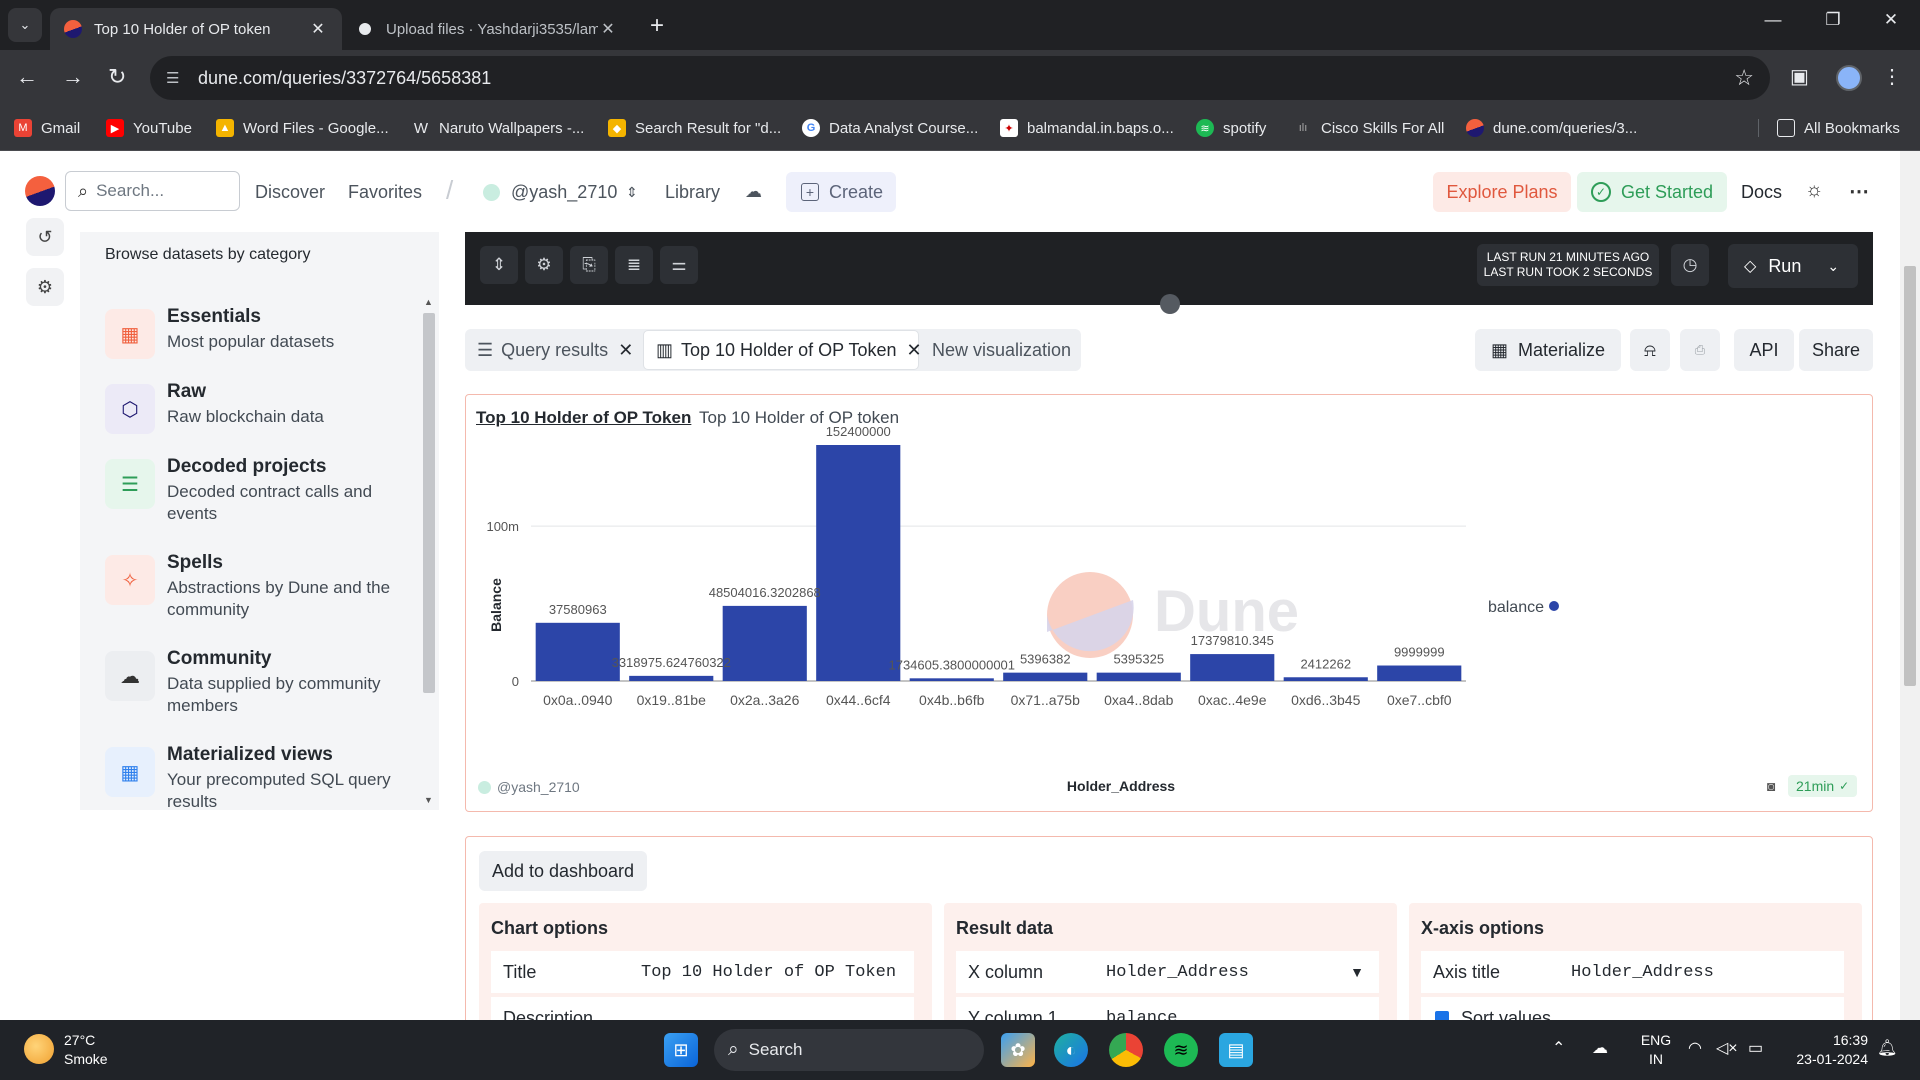  I want to click on parameters-icon: ⚌, so click(679, 265).